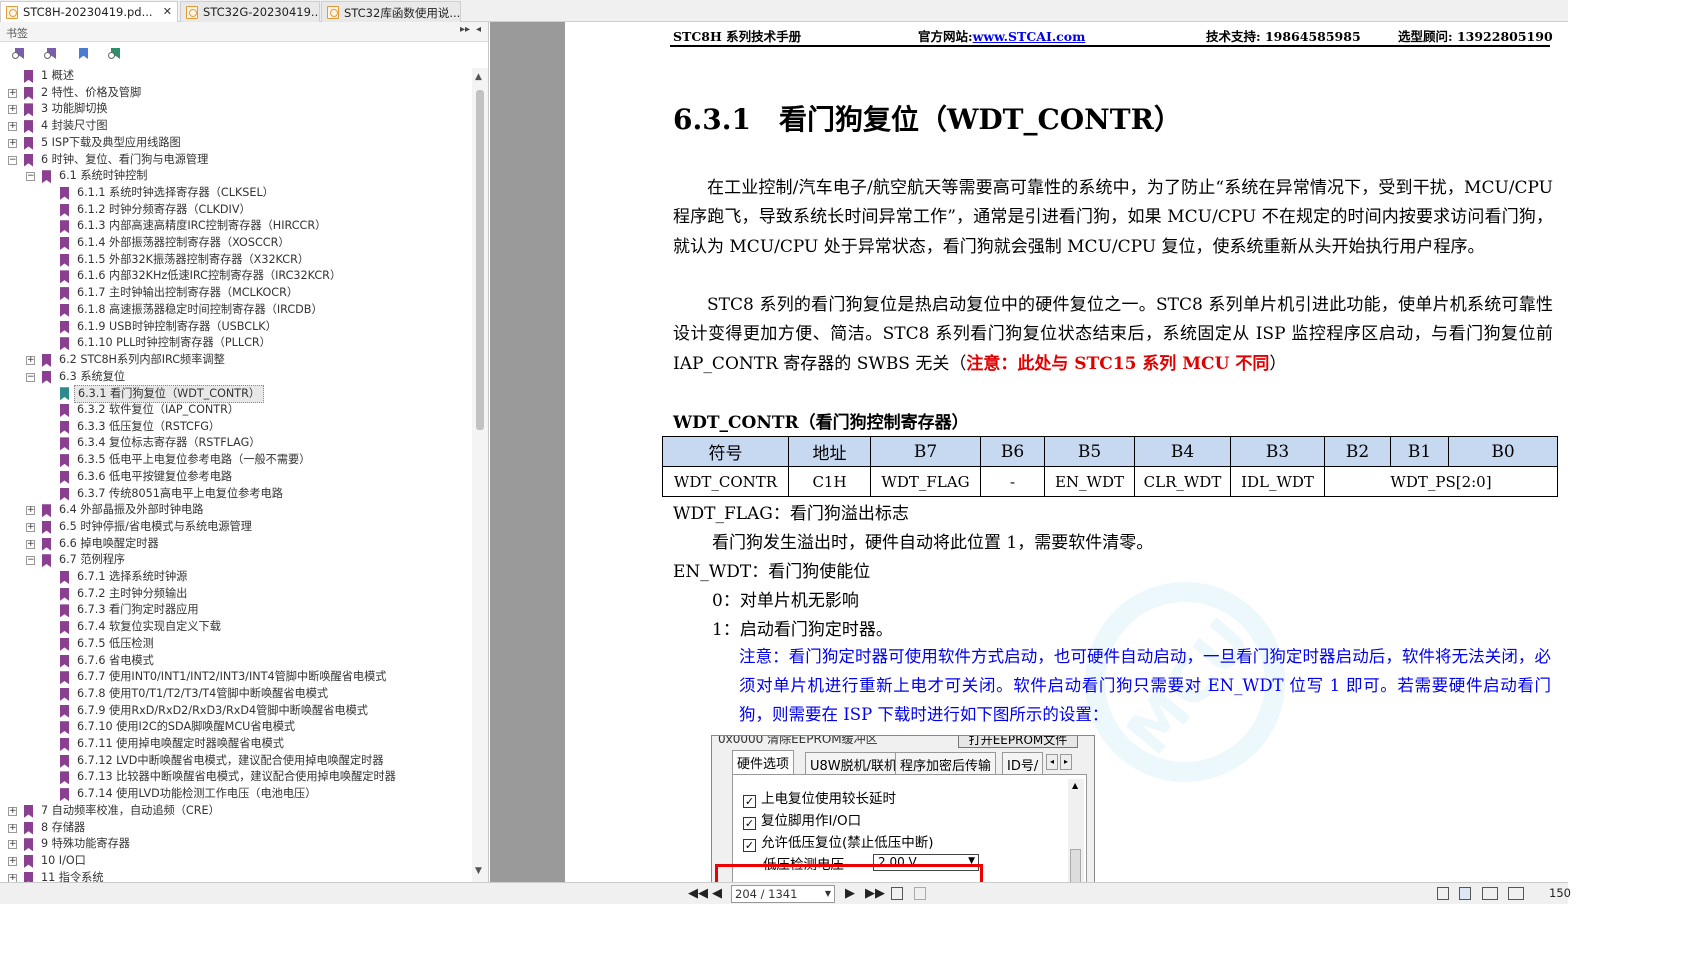 The height and width of the screenshot is (975, 1692). What do you see at coordinates (783, 894) in the screenshot?
I see `page-number-input: 204 / 1341 ▼` at bounding box center [783, 894].